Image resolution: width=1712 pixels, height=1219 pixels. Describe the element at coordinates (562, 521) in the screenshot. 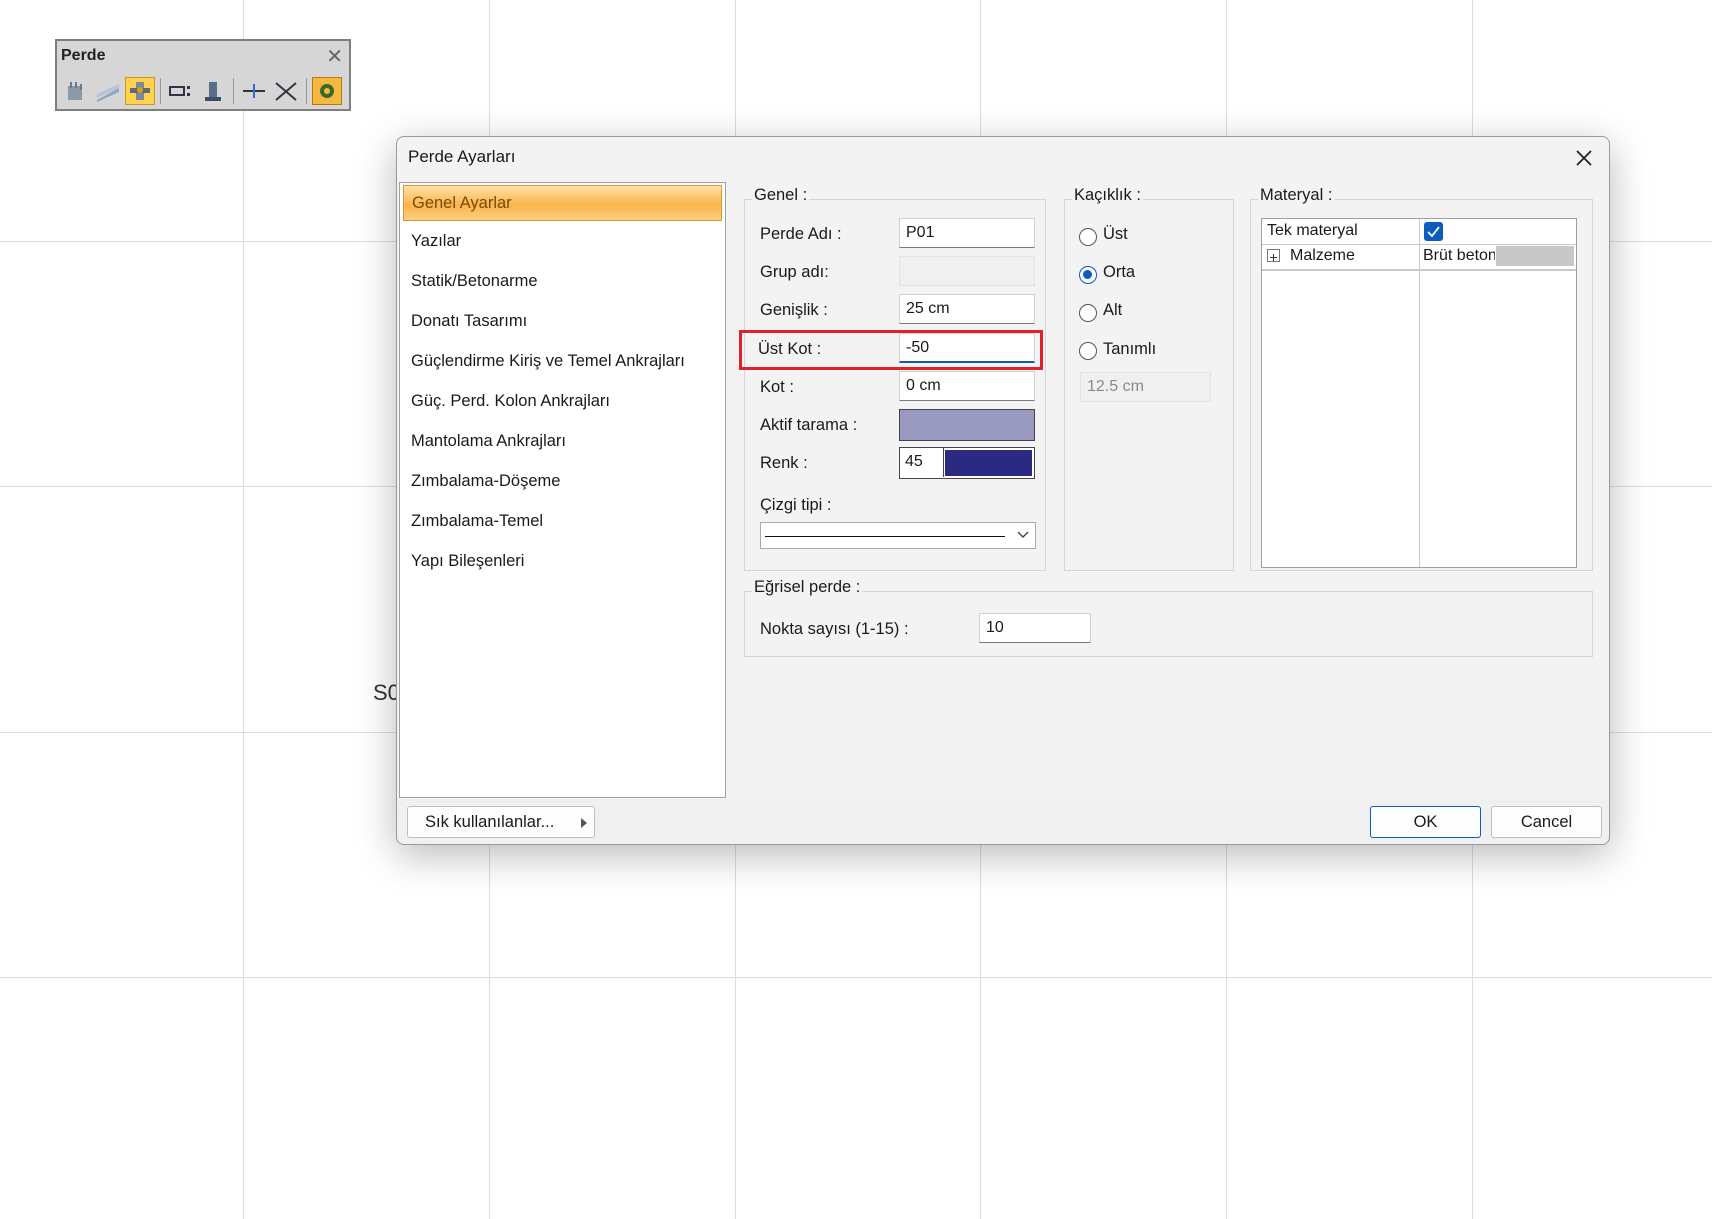

I see `nav-item-zimbalama-temel: Zımbalama-Temel` at that location.